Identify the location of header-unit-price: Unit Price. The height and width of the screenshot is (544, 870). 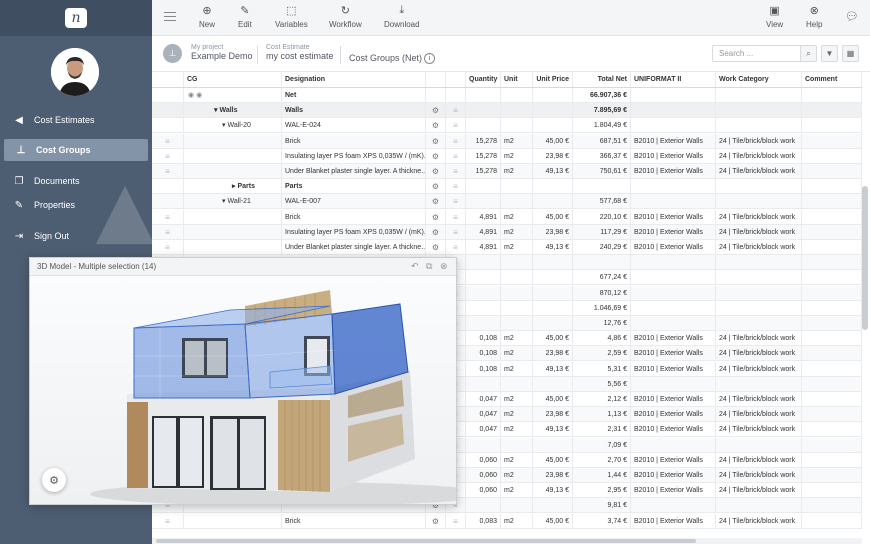
(553, 79).